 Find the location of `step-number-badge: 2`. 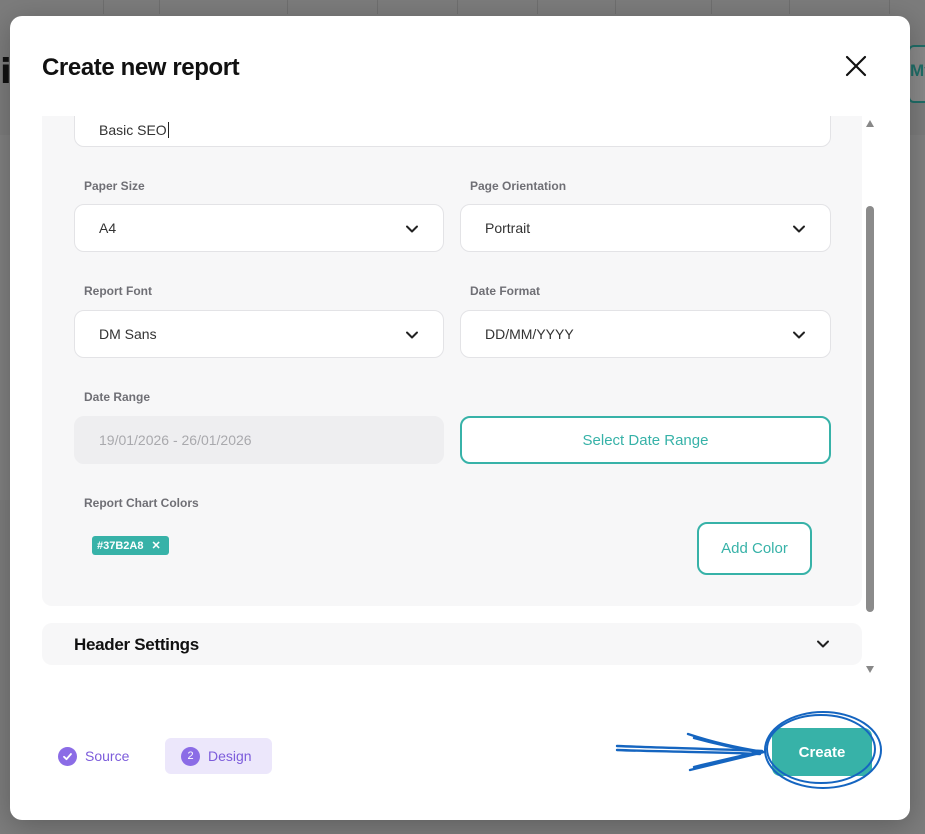

step-number-badge: 2 is located at coordinates (190, 756).